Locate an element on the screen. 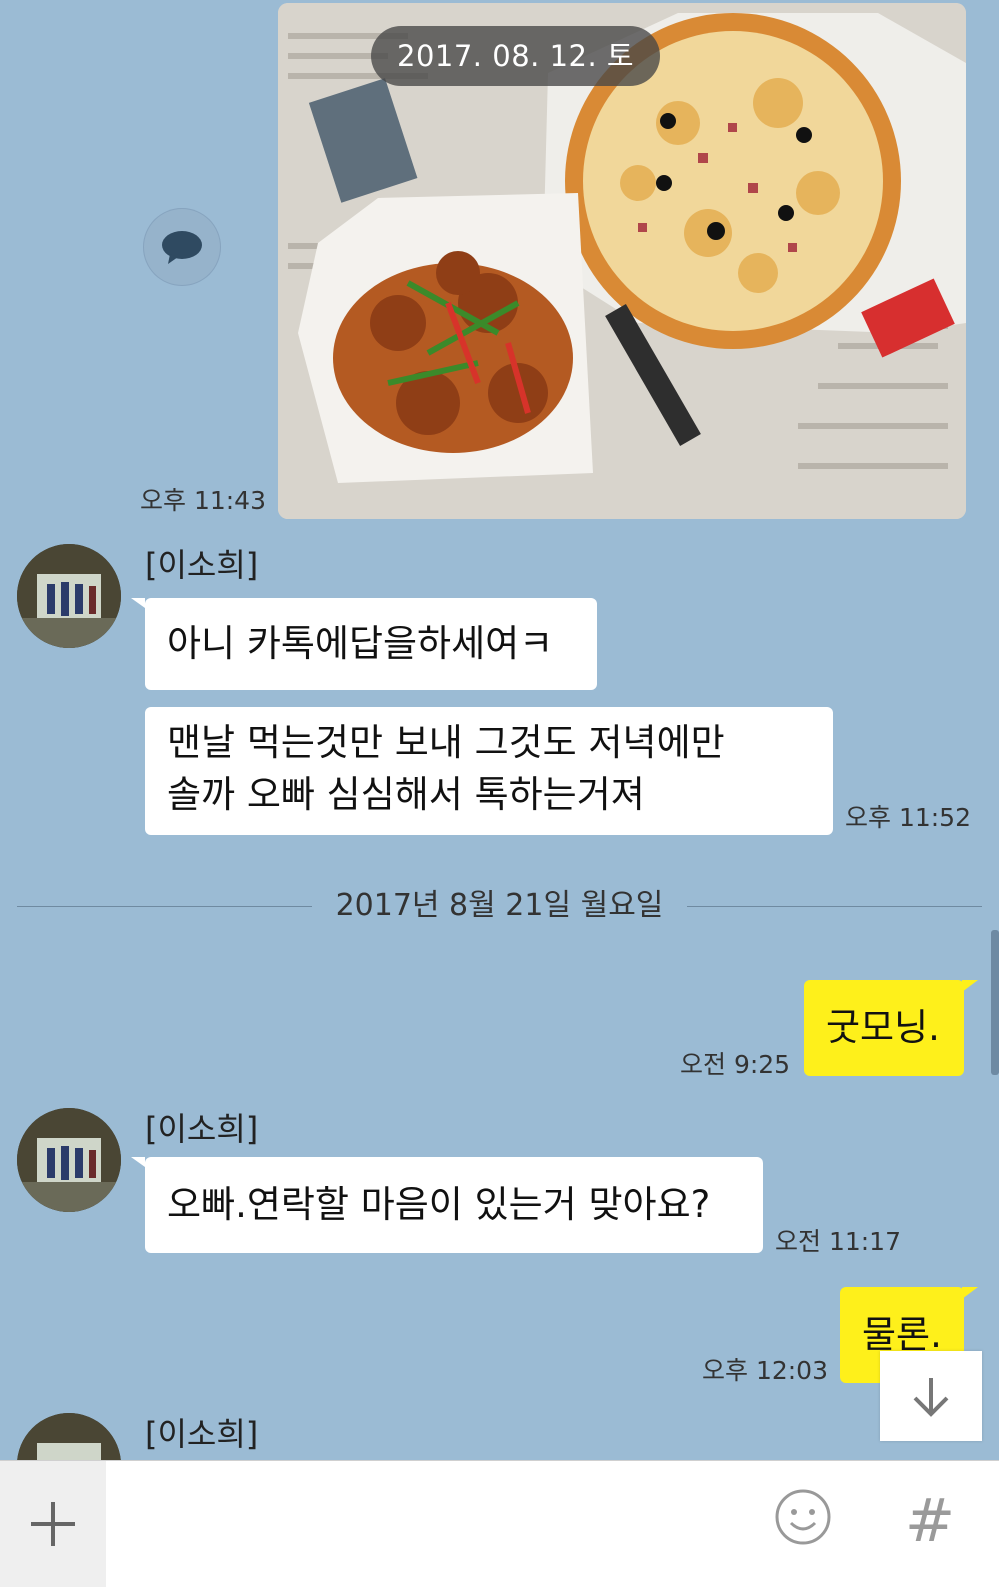 This screenshot has height=1587, width=999. message-text-line2: 솔까 오빠 심심해서 톡하는거져 is located at coordinates (406, 794).